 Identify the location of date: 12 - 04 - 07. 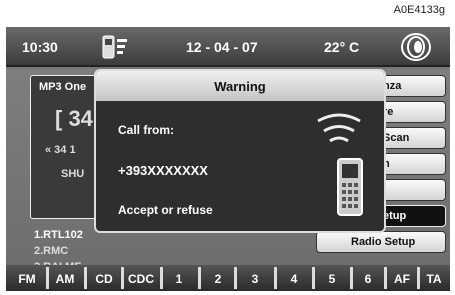
(222, 47).